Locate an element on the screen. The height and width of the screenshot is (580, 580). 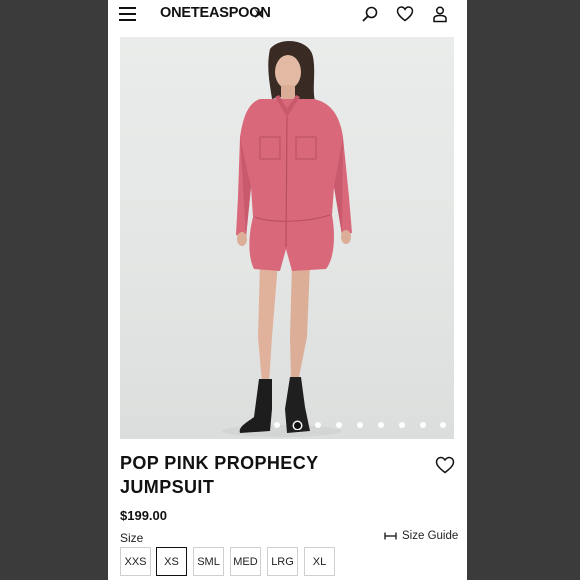
search-icon is located at coordinates (370, 14).